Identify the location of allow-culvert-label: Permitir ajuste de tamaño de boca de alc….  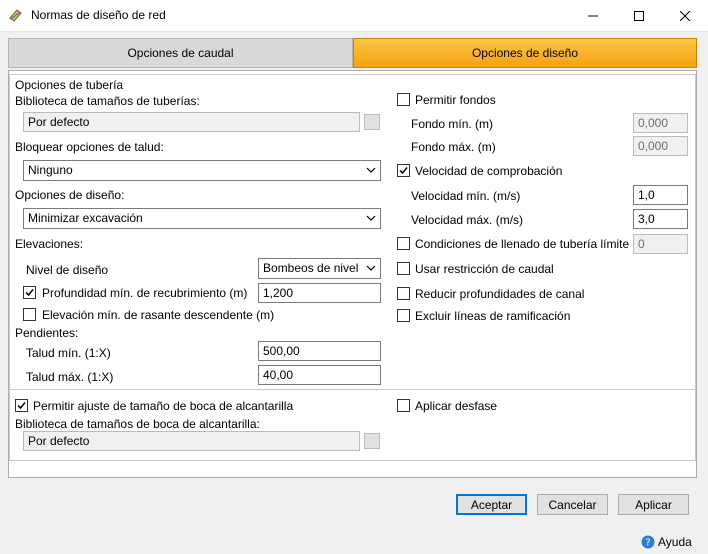
(163, 406).